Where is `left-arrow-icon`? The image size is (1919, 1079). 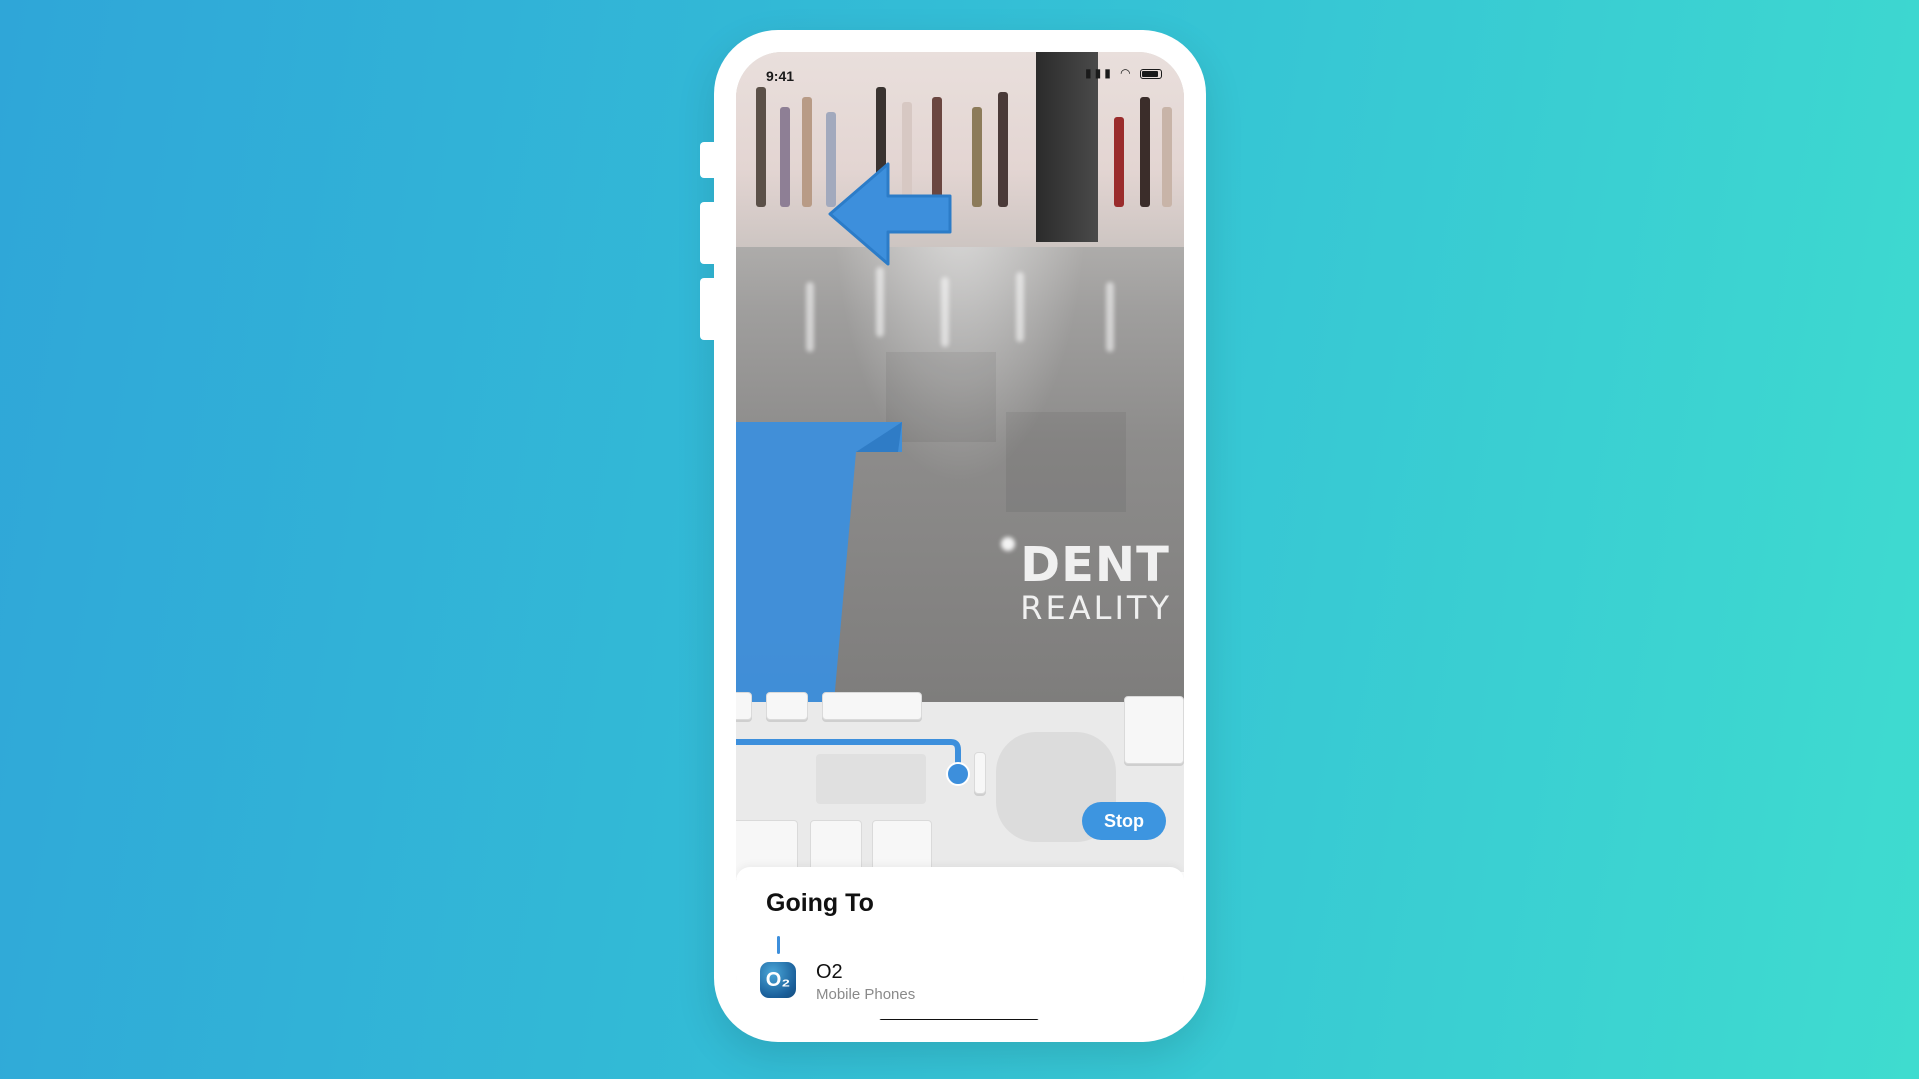 left-arrow-icon is located at coordinates (890, 214).